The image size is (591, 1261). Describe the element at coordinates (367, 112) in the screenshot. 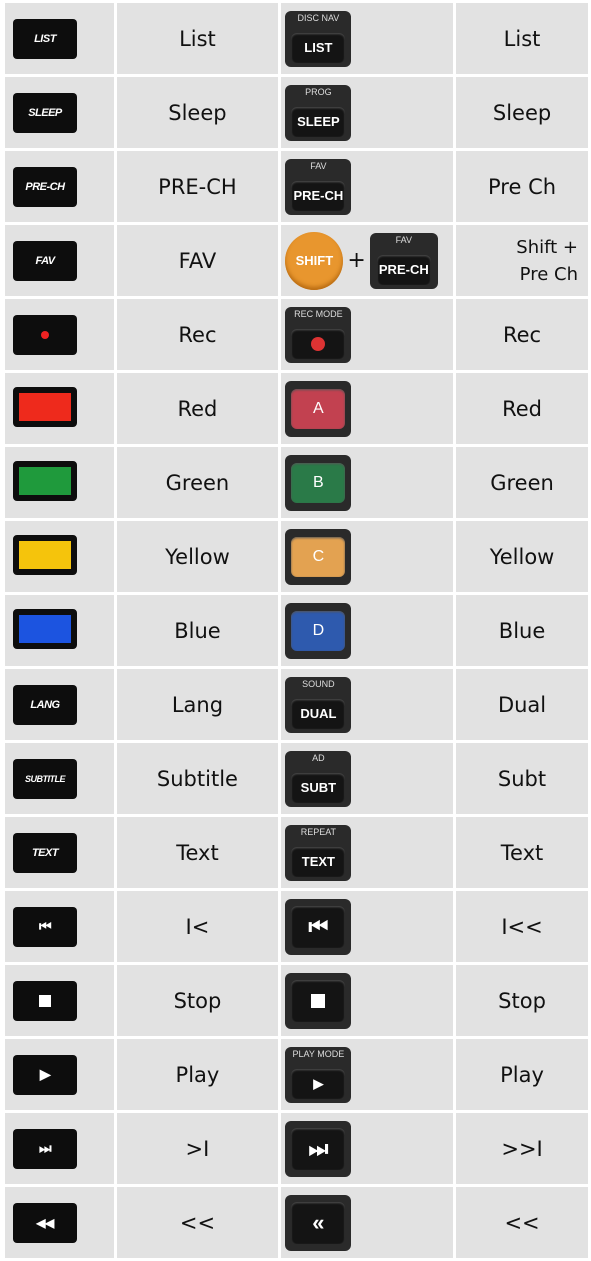

I see `new-remote-button-cell: PROG SLEEP` at that location.